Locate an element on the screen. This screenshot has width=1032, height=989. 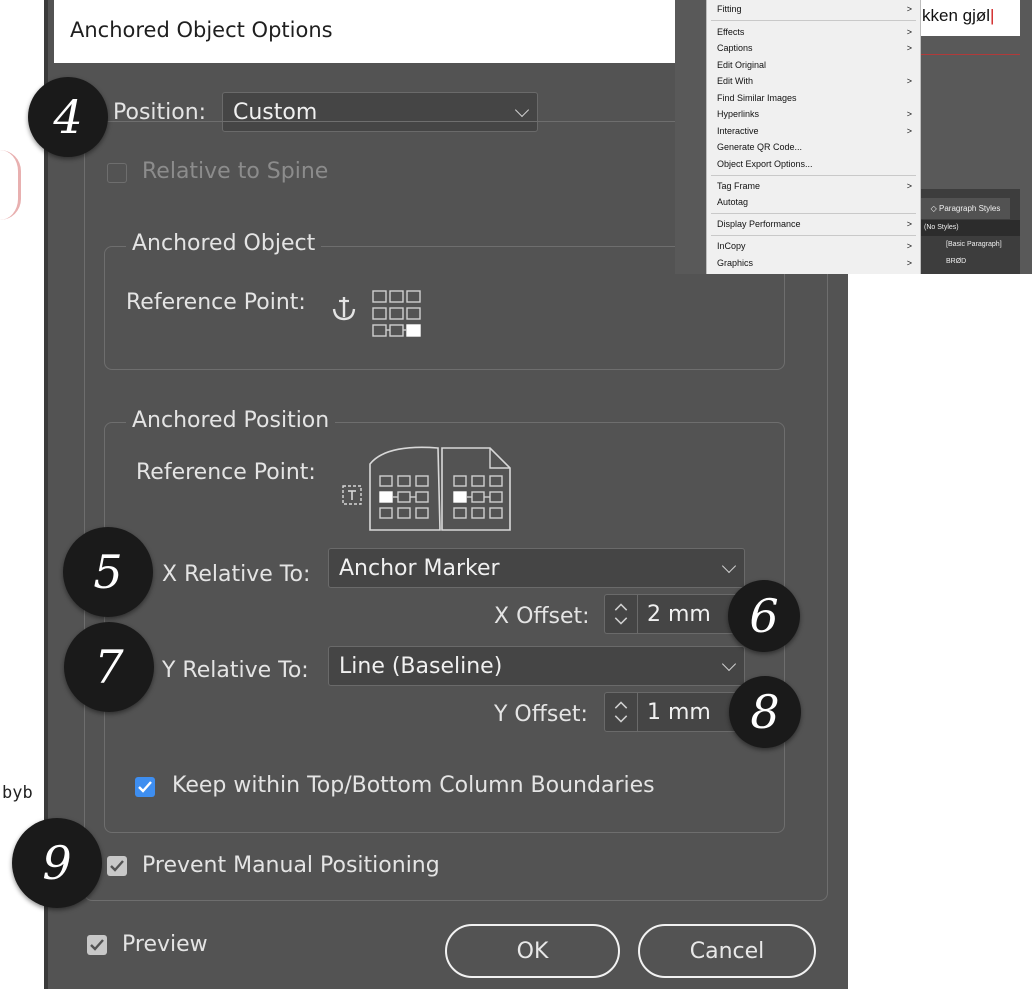
document-side-text: byb is located at coordinates (17, 793).